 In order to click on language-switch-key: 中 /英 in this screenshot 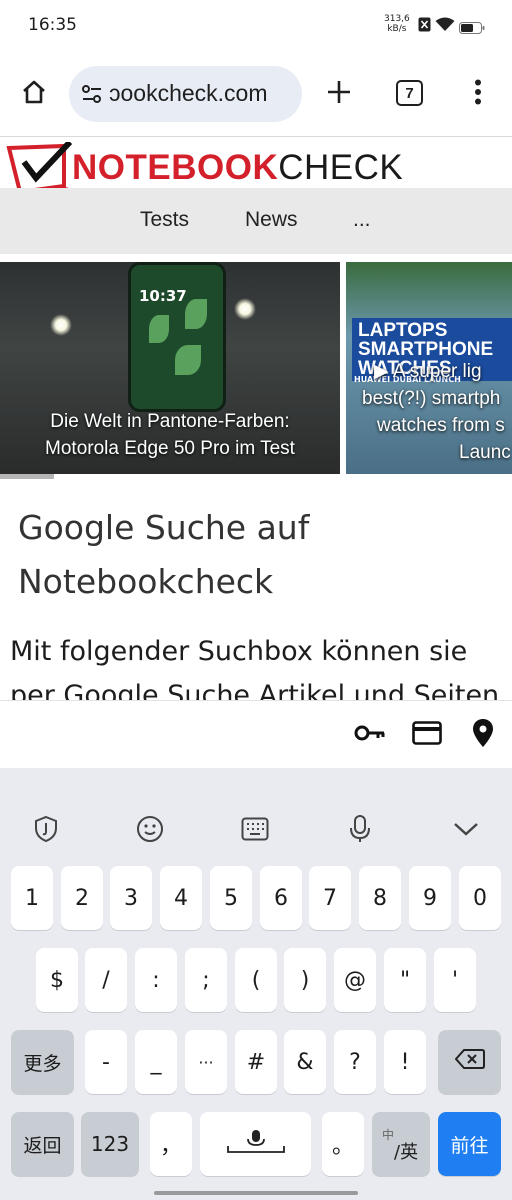, I will do `click(401, 1144)`.